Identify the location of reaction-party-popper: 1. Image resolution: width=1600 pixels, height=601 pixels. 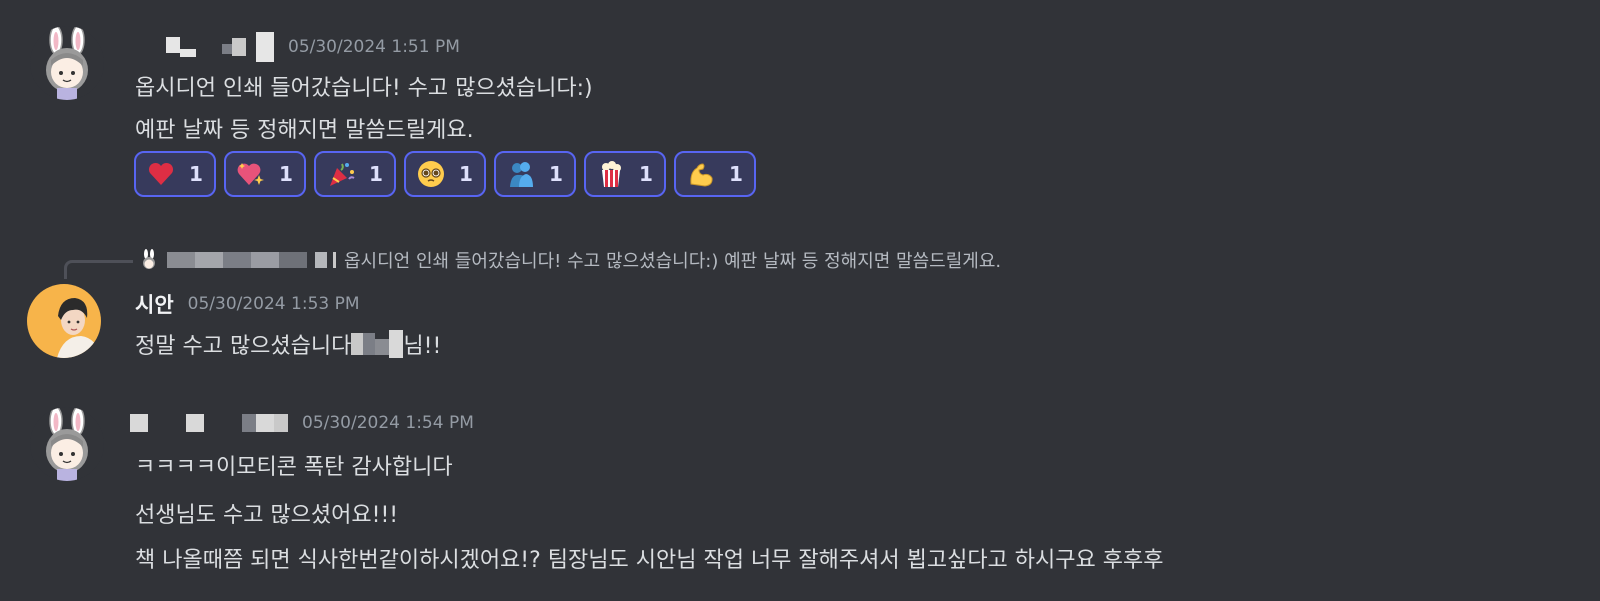
(355, 174).